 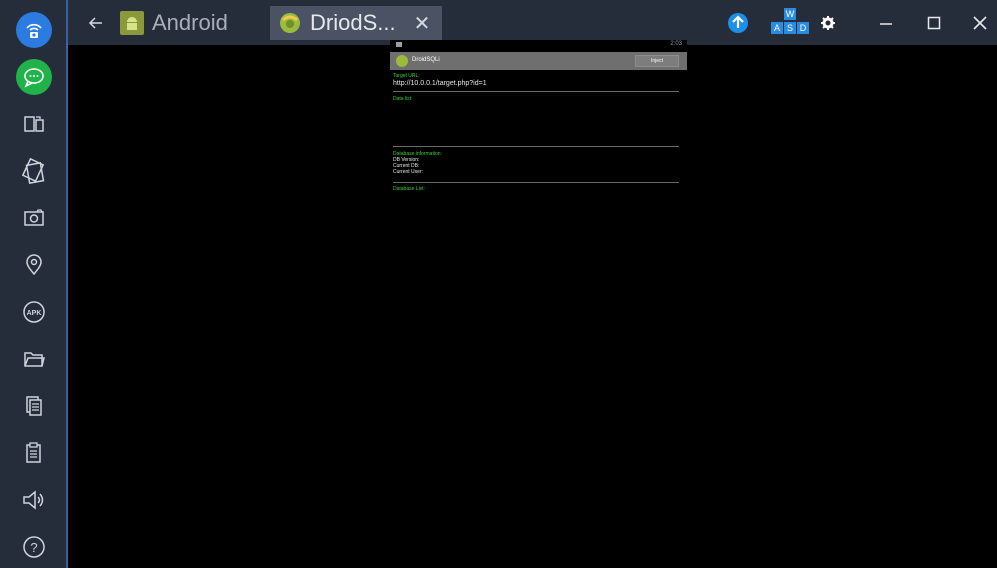 I want to click on rotate-button, so click(x=34, y=171).